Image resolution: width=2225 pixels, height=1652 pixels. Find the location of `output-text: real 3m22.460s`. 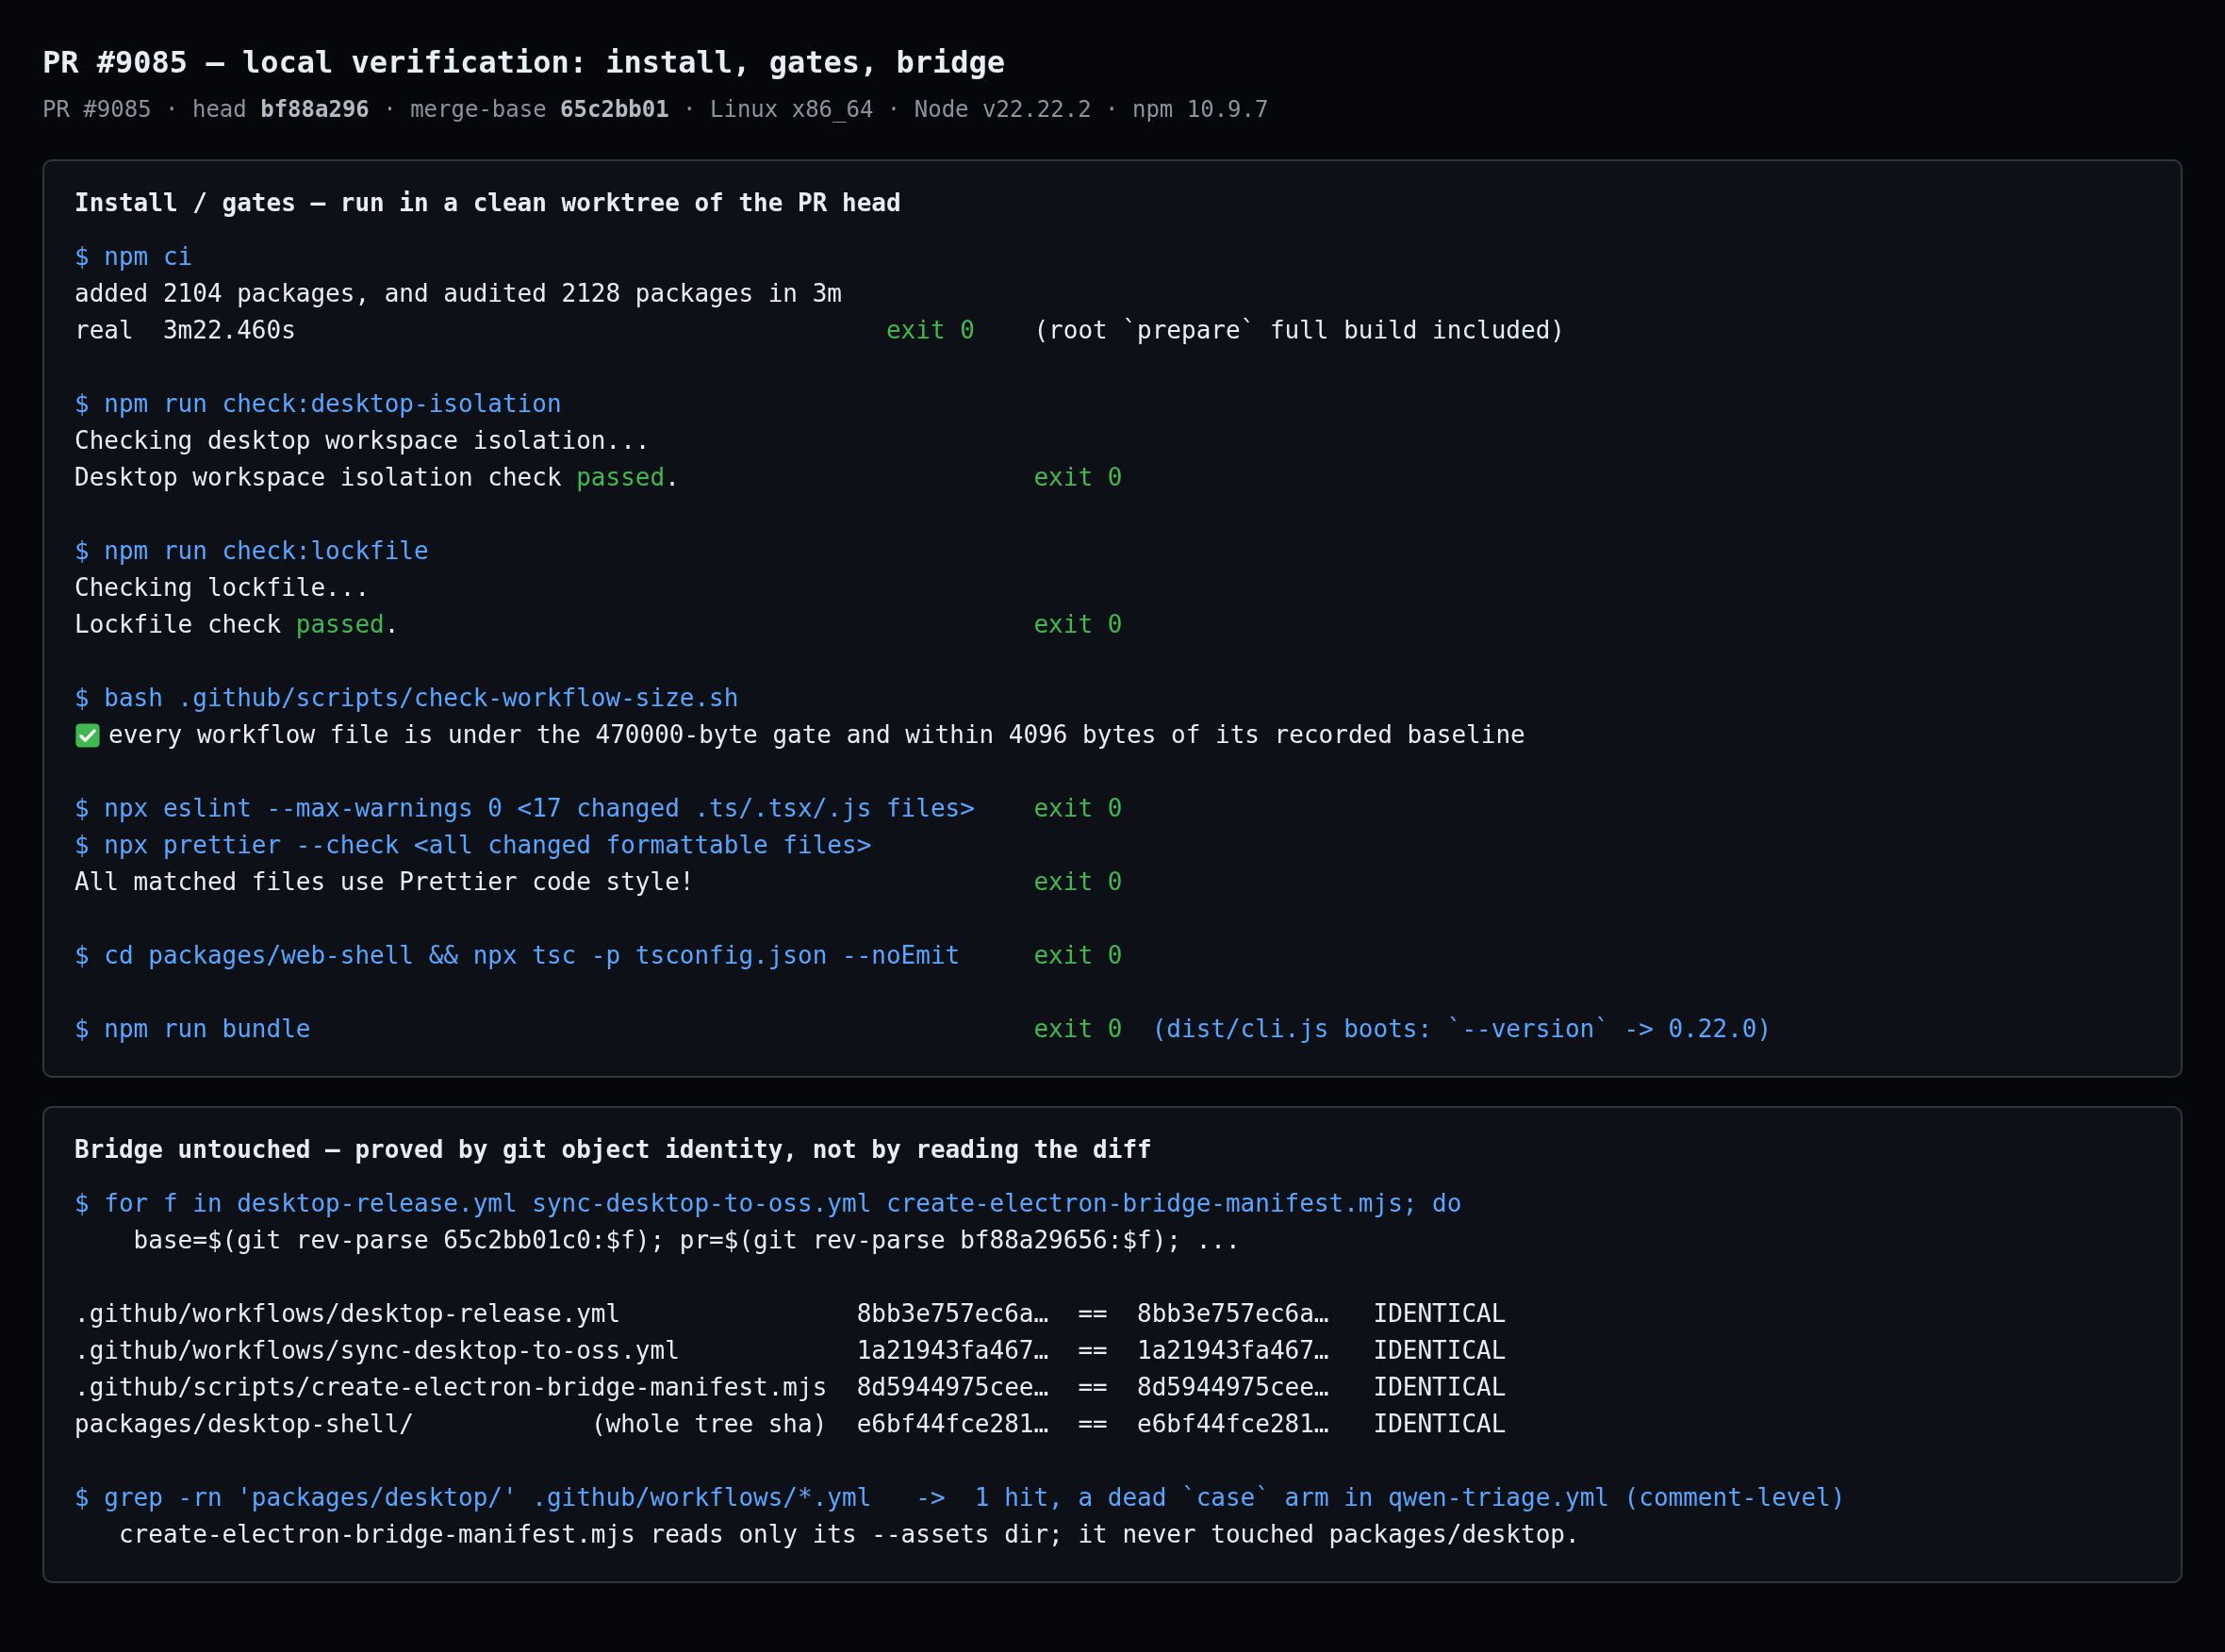

output-text: real 3m22.460s is located at coordinates (185, 330).